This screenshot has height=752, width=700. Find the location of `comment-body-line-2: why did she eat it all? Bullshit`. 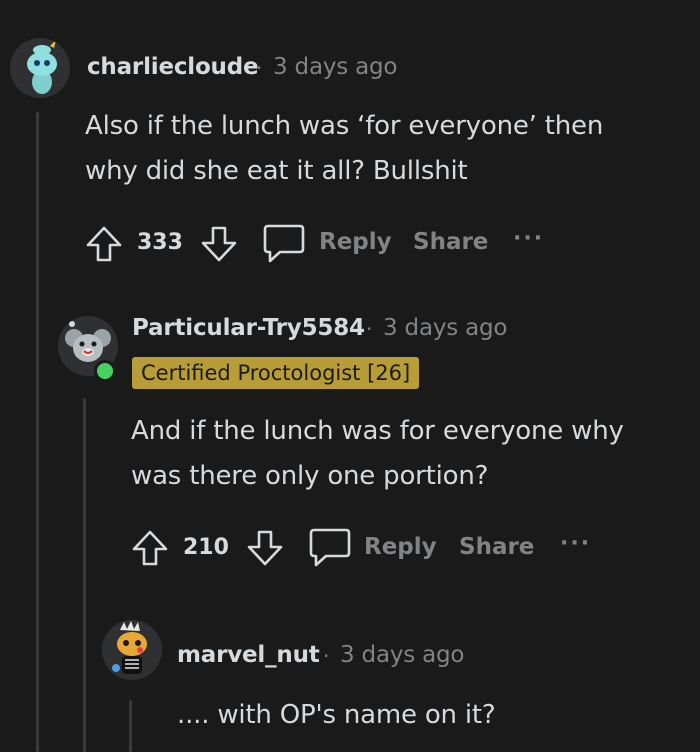

comment-body-line-2: why did she eat it all? Bullshit is located at coordinates (276, 171).